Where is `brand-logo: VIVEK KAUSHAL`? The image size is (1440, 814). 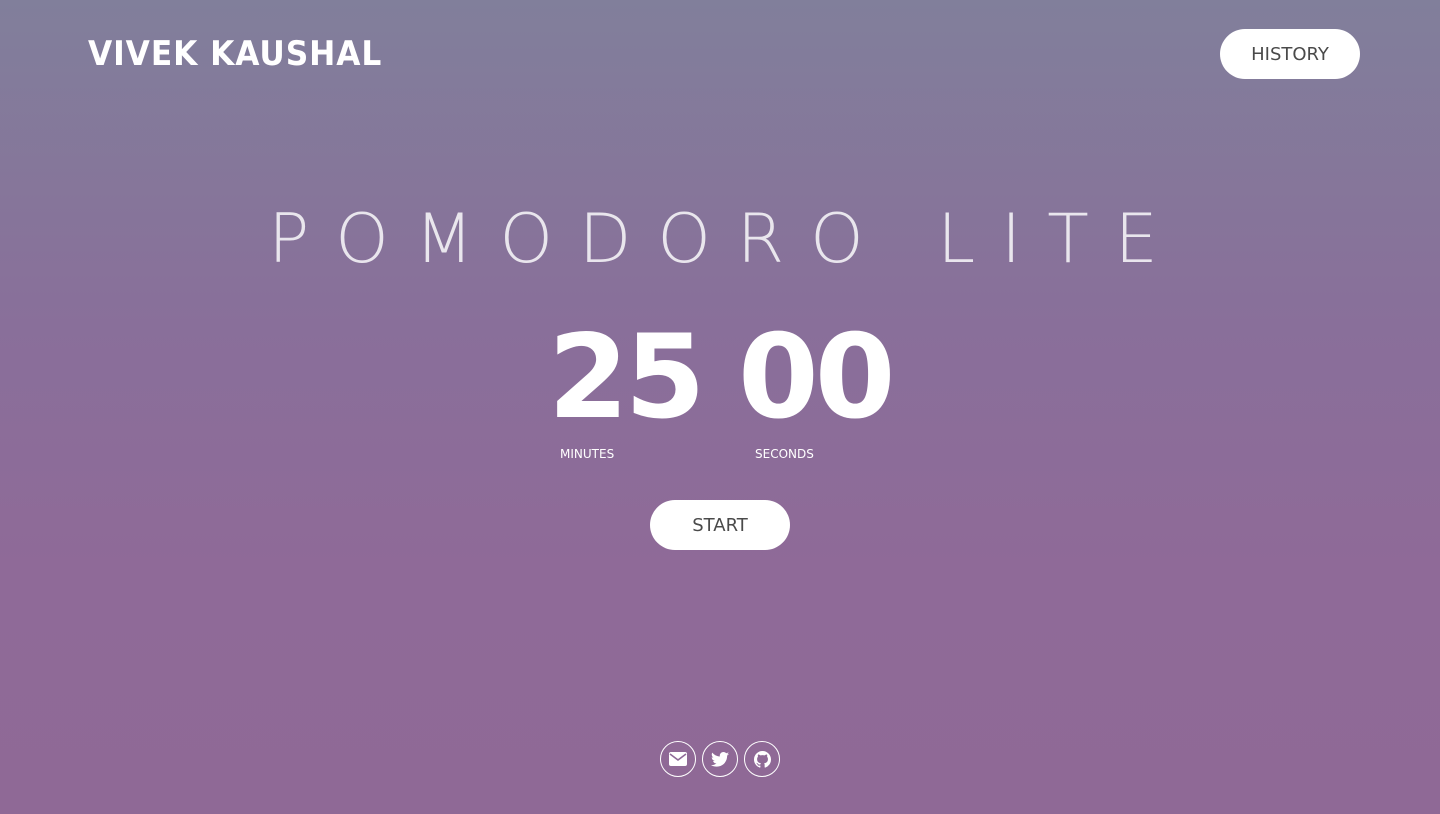
brand-logo: VIVEK KAUSHAL is located at coordinates (235, 54).